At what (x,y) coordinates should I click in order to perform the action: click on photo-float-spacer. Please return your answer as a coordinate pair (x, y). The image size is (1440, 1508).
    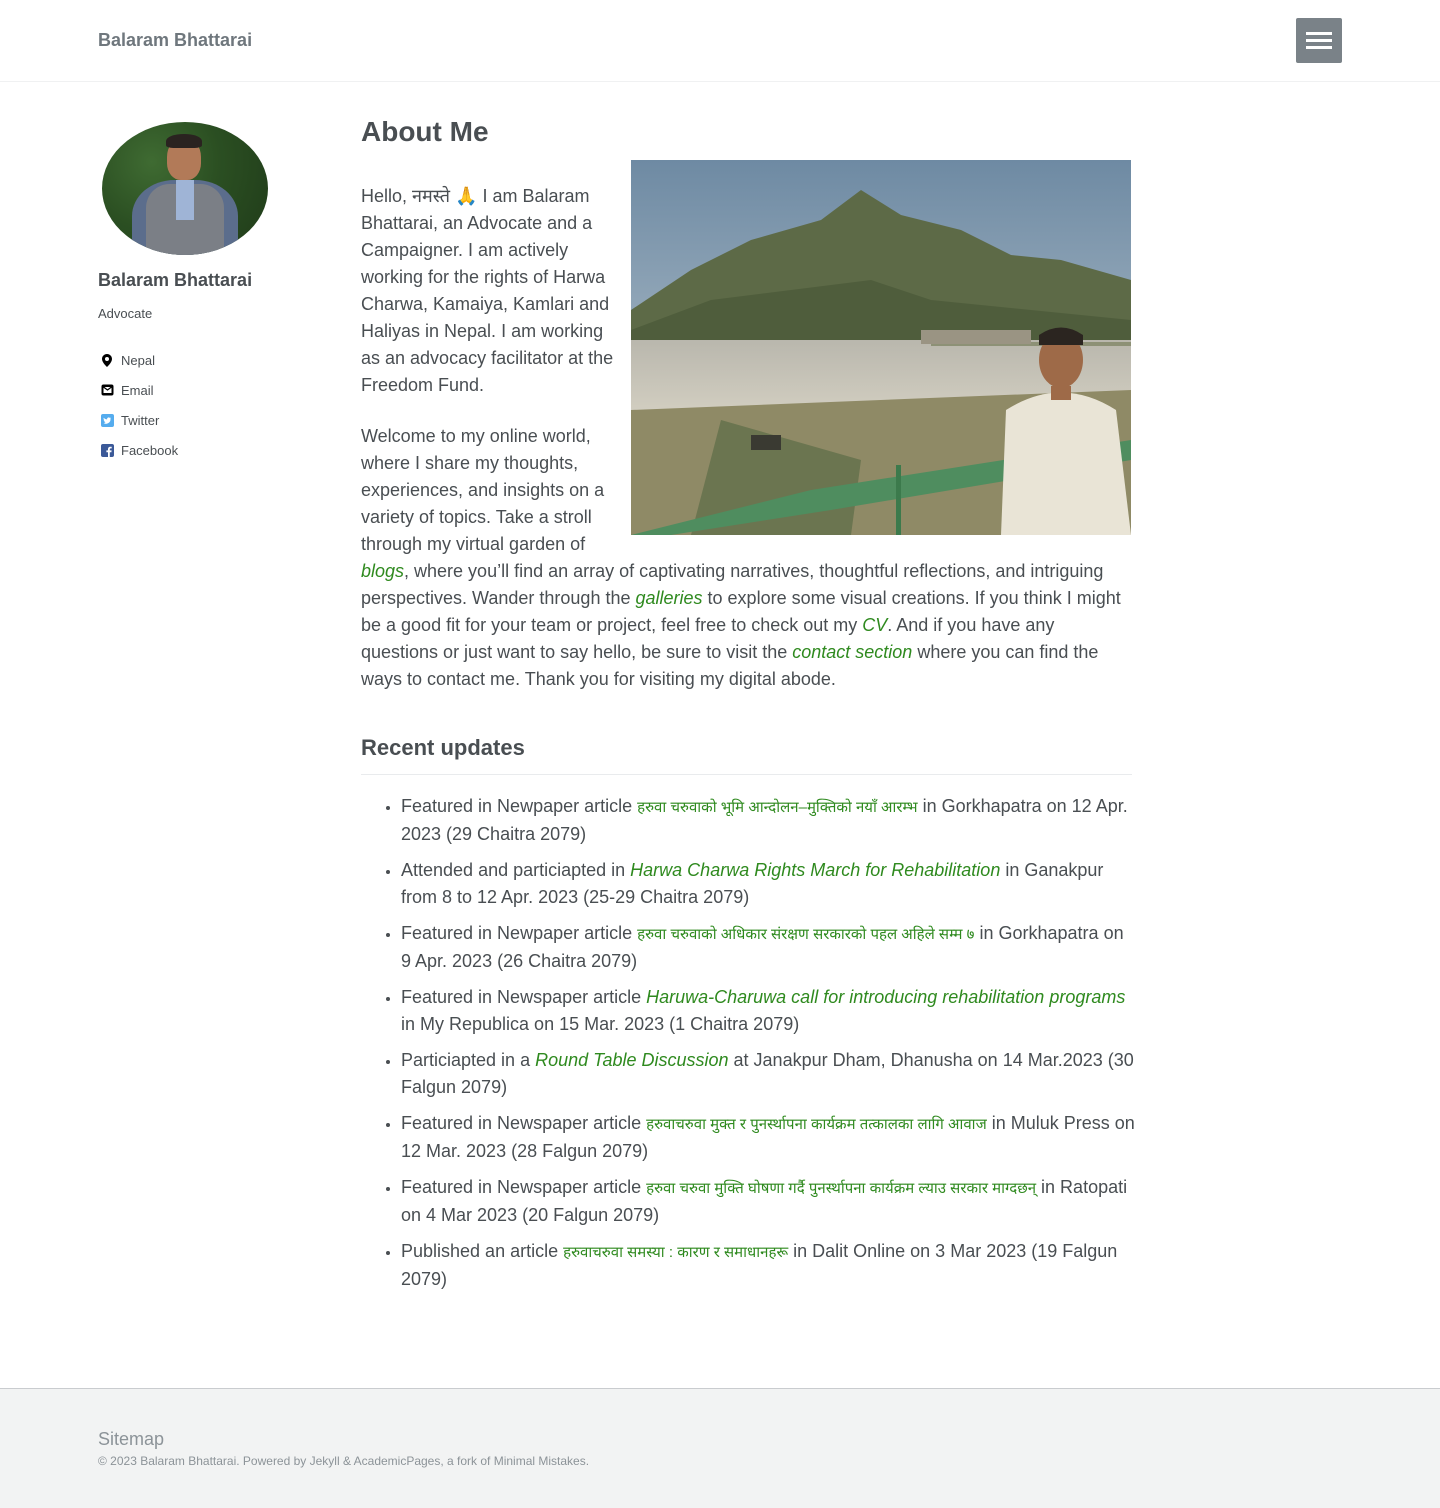
    Looking at the image, I should click on (878, 347).